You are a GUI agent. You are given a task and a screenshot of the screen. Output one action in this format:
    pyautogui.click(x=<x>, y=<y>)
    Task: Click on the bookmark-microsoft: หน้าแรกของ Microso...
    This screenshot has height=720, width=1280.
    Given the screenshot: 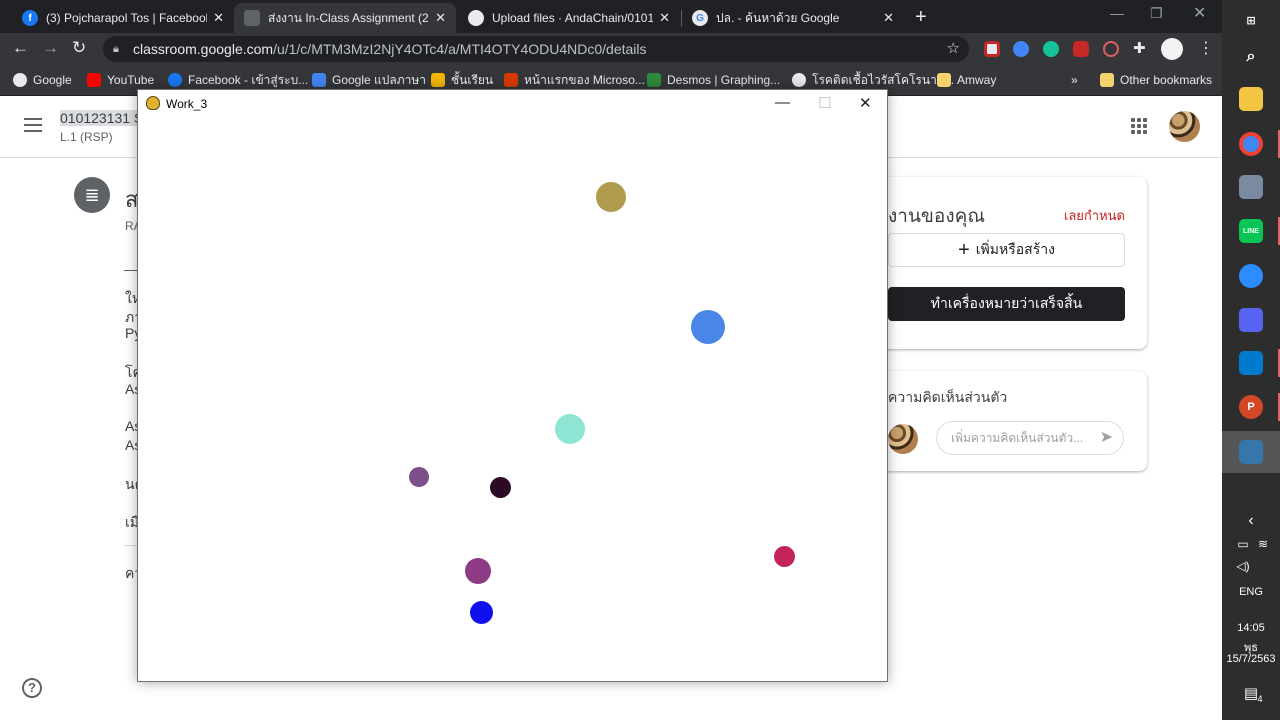 What is the action you would take?
    pyautogui.click(x=574, y=80)
    